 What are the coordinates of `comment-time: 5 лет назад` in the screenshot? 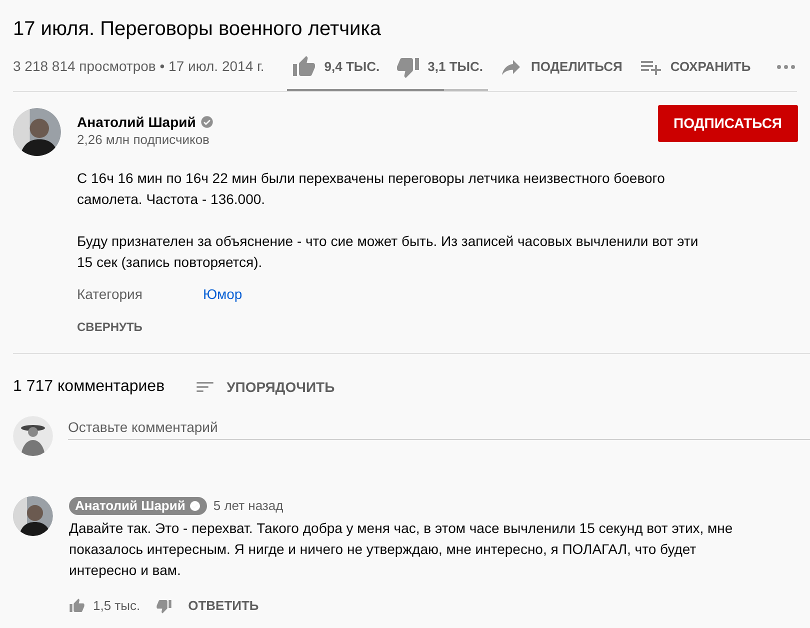 It's located at (248, 506).